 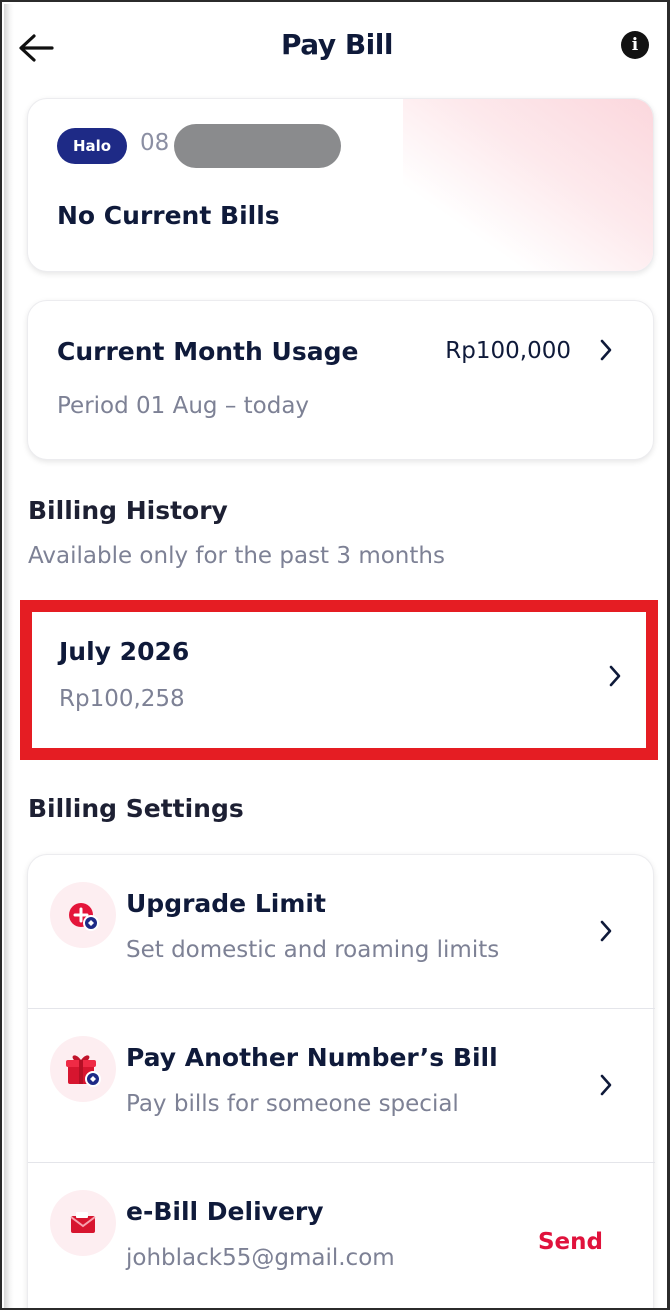 I want to click on usage-period: Period 01 Aug – today, so click(x=183, y=406).